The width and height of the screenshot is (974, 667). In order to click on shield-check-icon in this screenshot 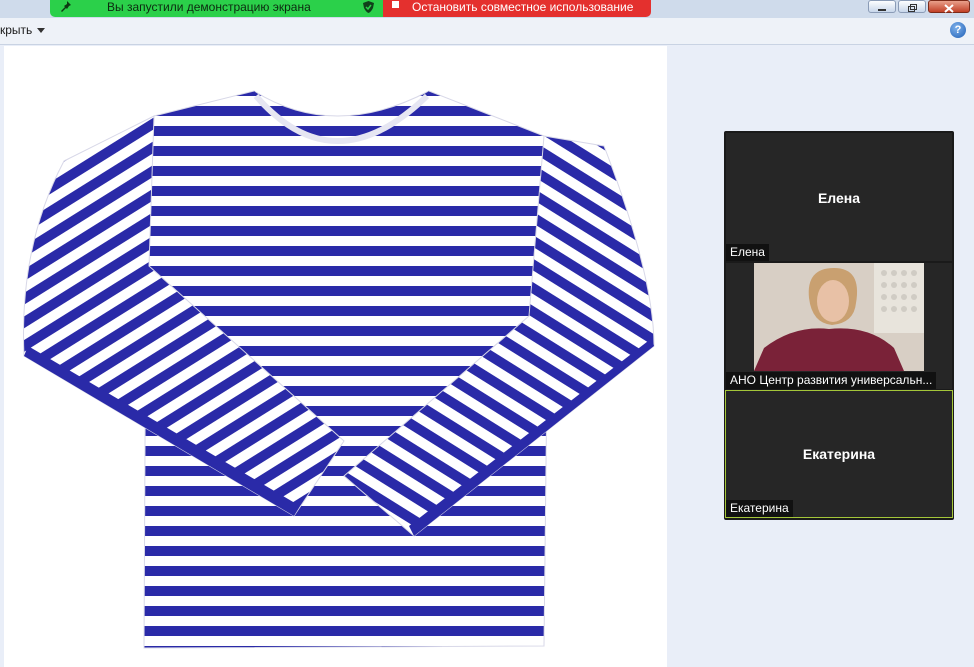, I will do `click(368, 9)`.